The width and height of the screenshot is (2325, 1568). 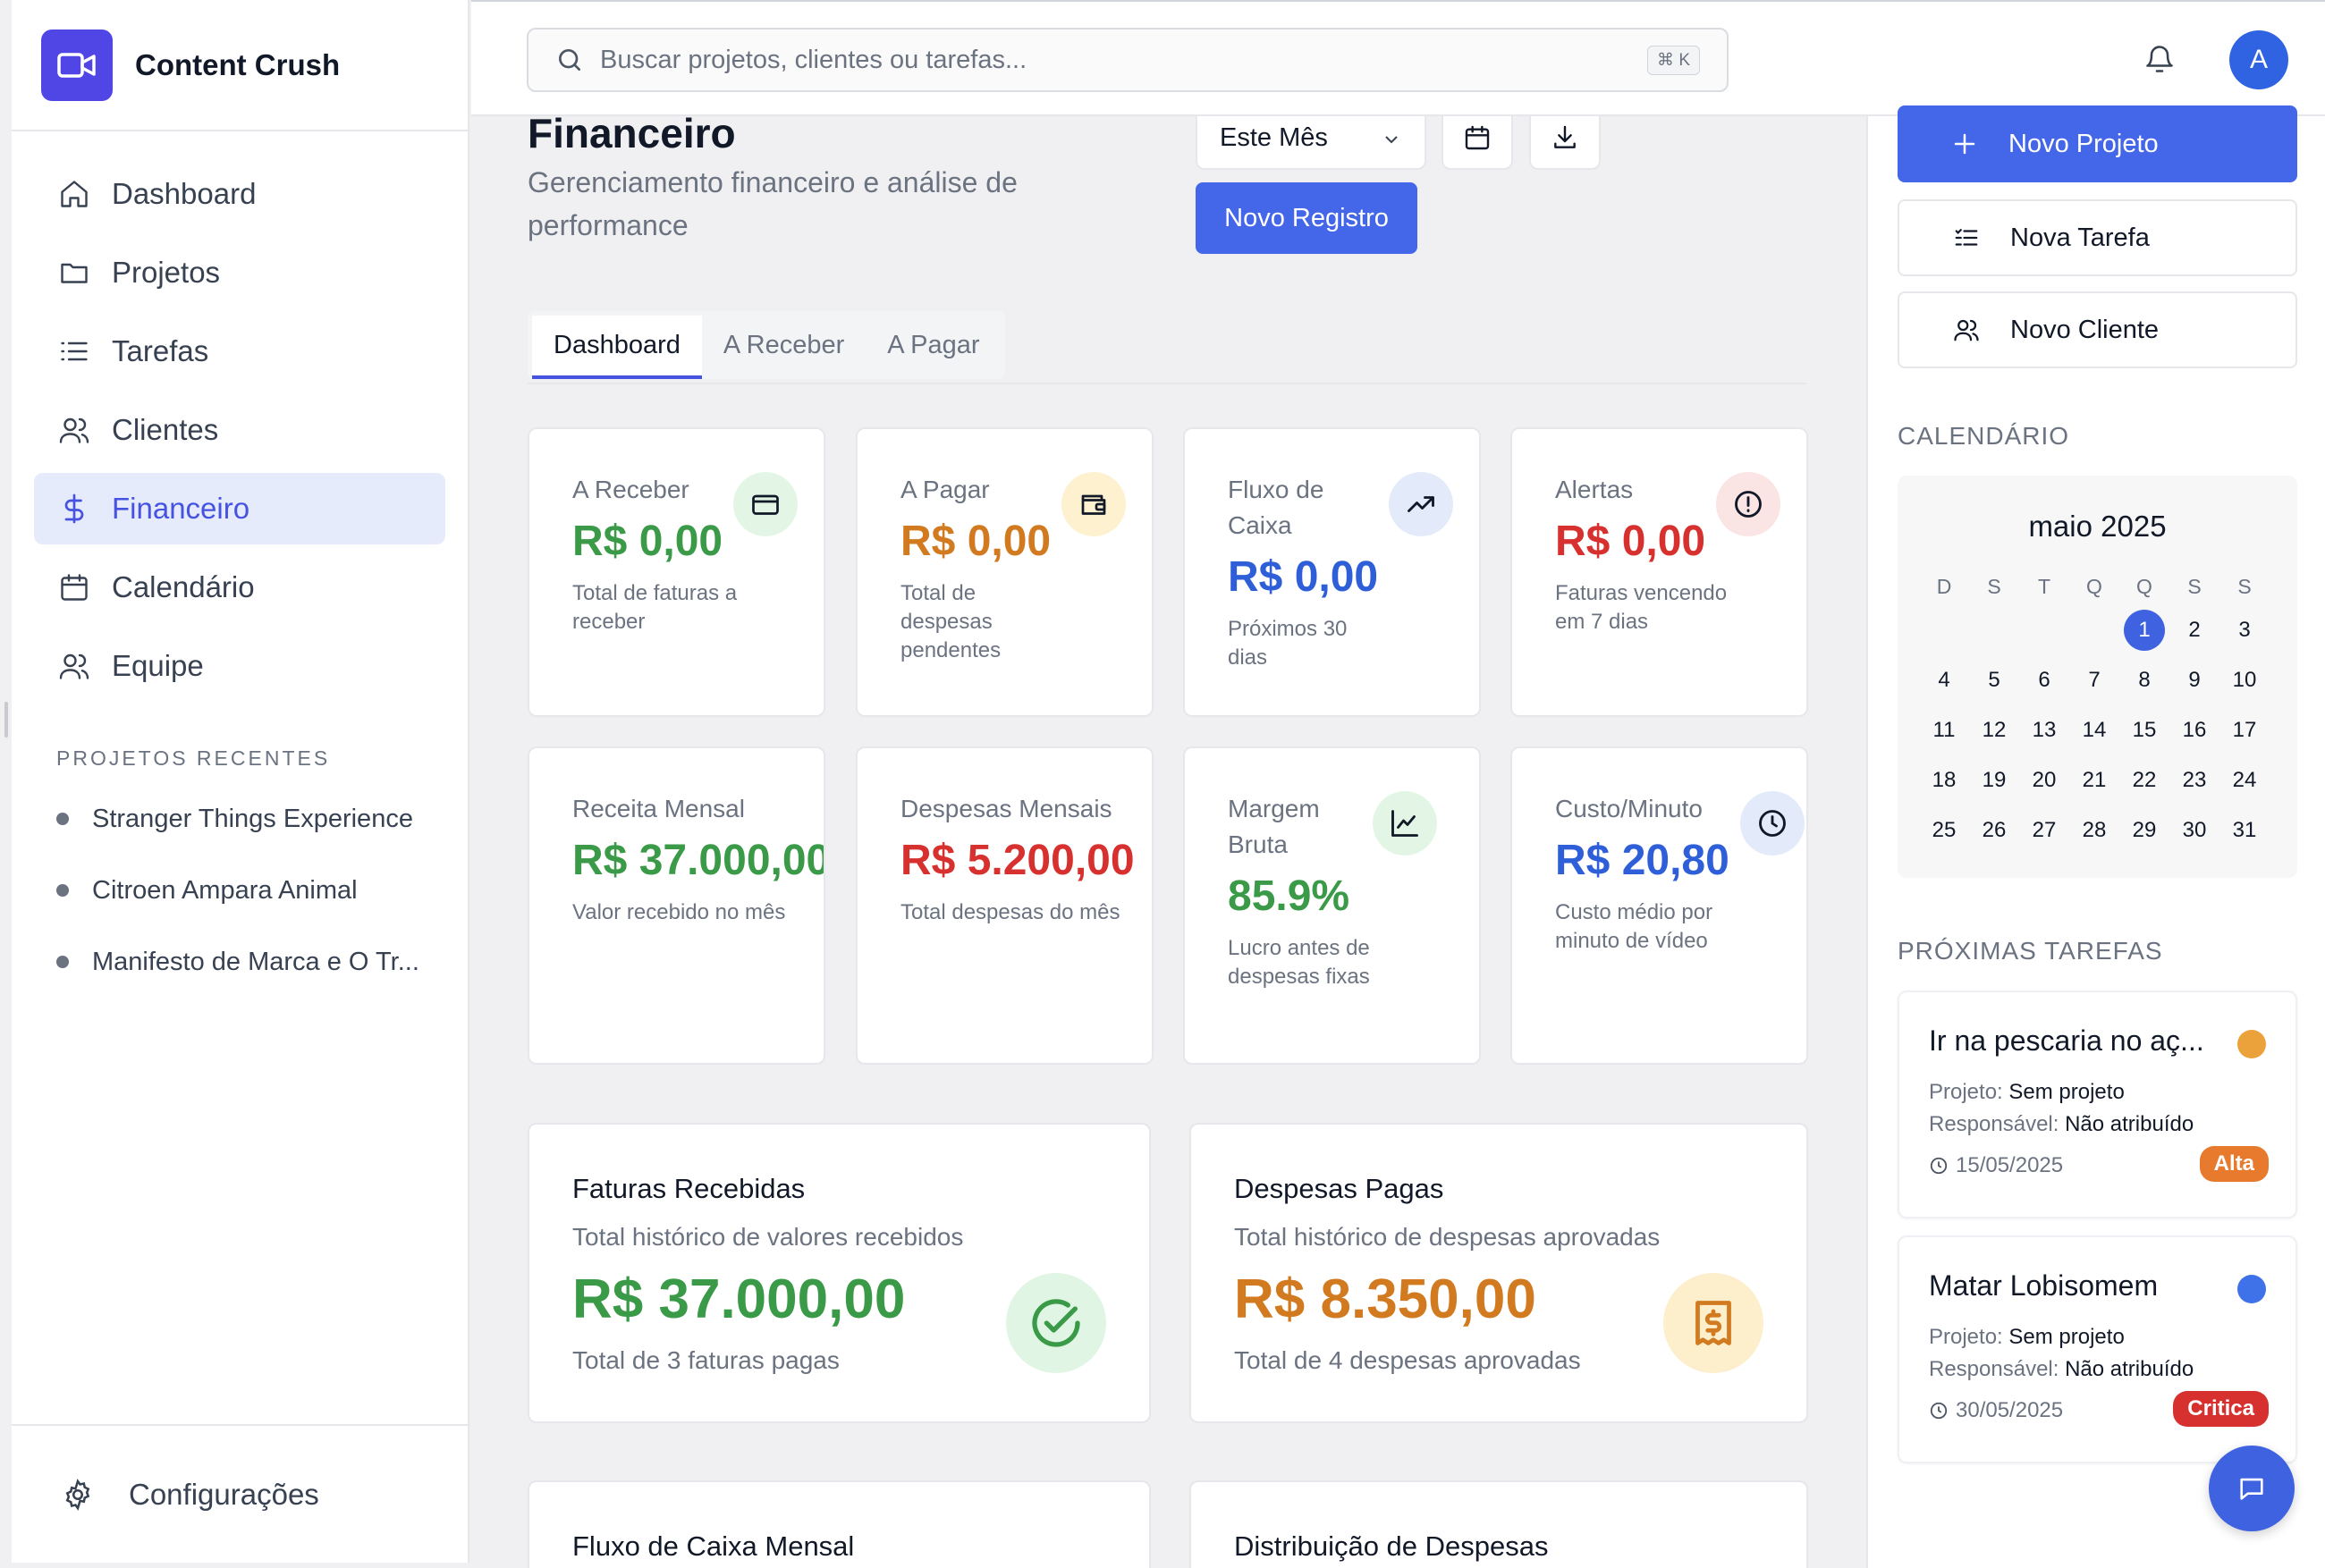 What do you see at coordinates (239, 272) in the screenshot?
I see `nav-item-projetos: Projetos` at bounding box center [239, 272].